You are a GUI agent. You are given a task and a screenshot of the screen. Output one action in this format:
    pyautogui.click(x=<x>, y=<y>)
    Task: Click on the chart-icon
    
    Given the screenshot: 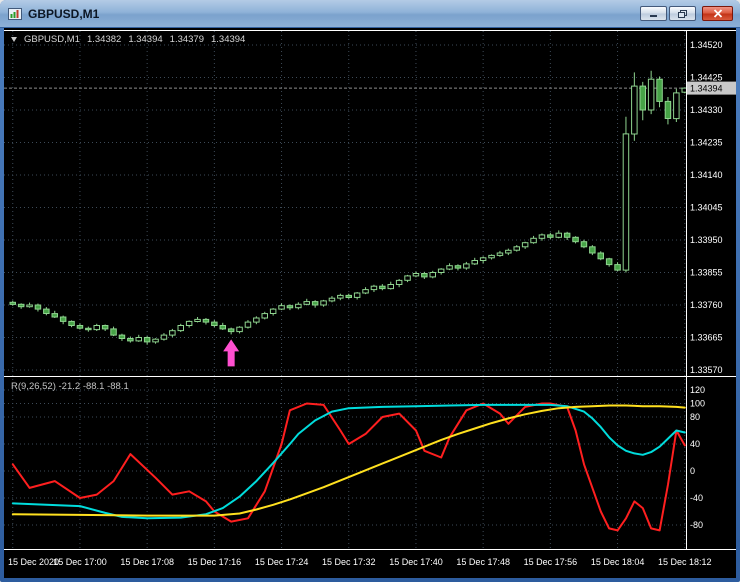 What is the action you would take?
    pyautogui.click(x=15, y=13)
    